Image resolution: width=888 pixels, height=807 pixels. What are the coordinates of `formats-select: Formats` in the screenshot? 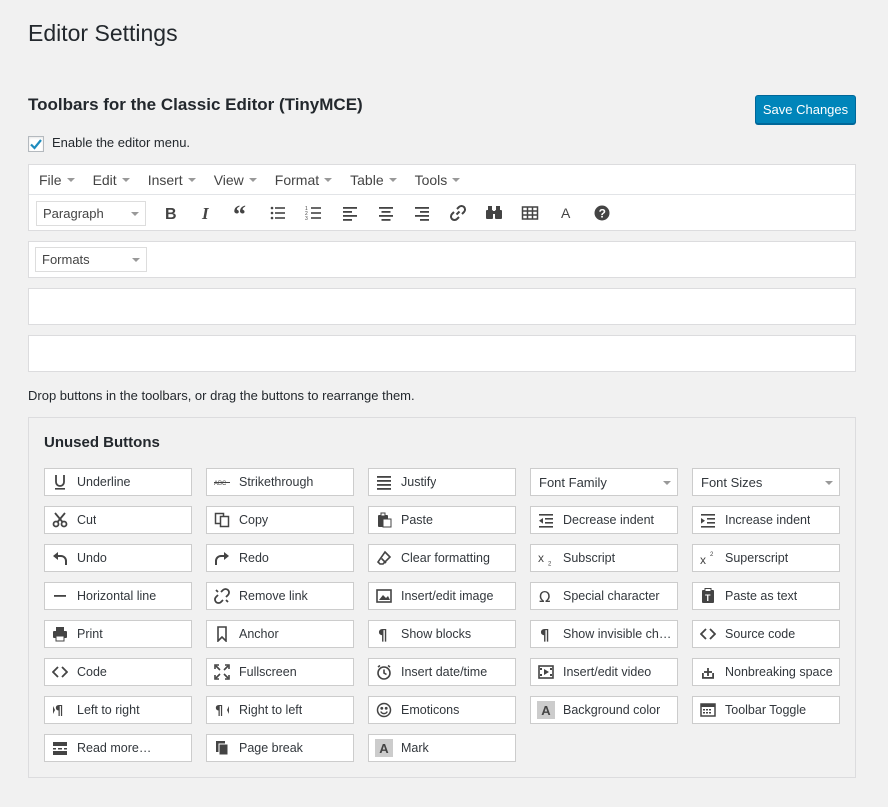 It's located at (91, 259).